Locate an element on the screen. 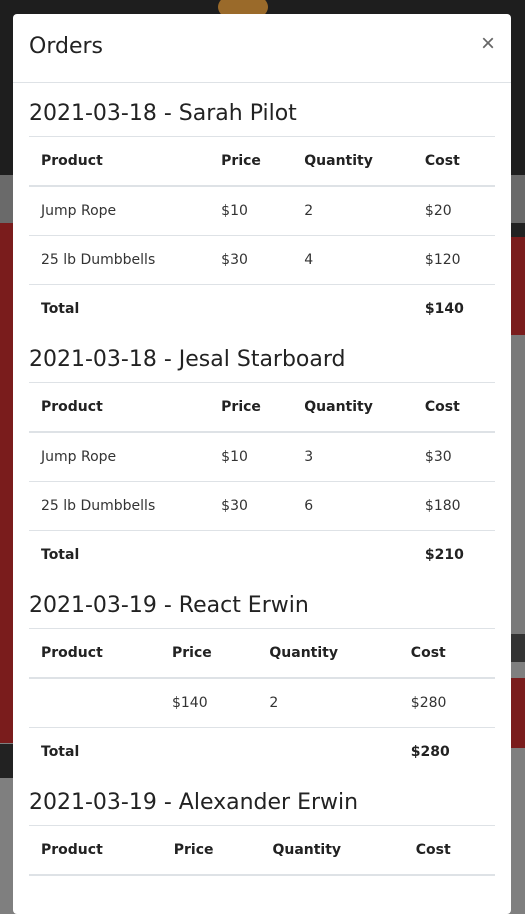  order-title: 2021-03-18 - Sarah Pilot is located at coordinates (163, 113).